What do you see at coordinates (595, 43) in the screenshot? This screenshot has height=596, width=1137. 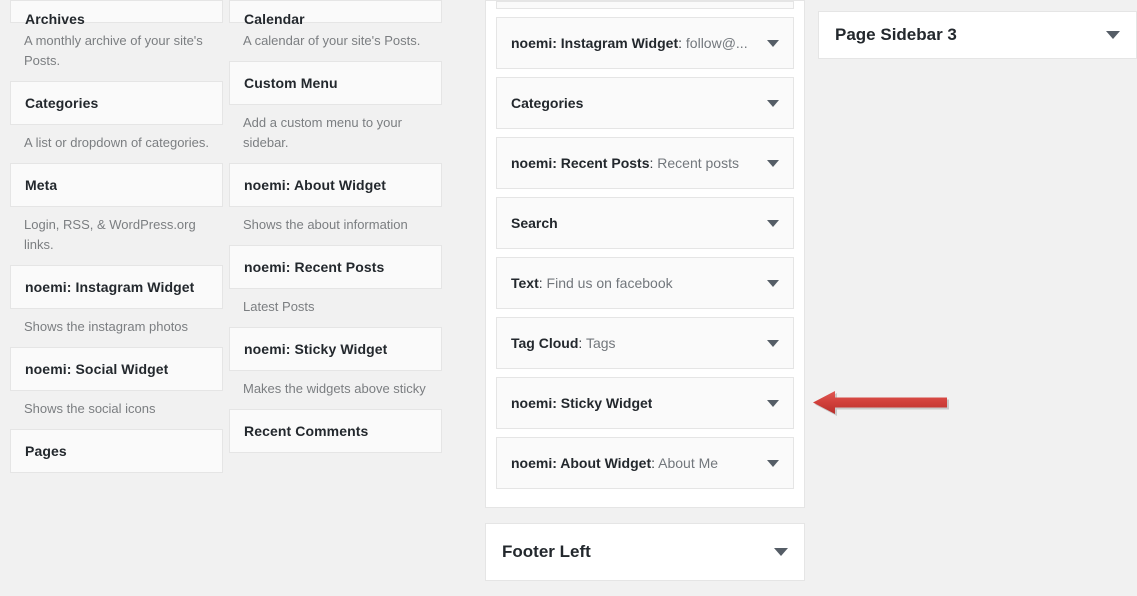 I see `sidebar-widget-item-name: noemi: Instagram Widget` at bounding box center [595, 43].